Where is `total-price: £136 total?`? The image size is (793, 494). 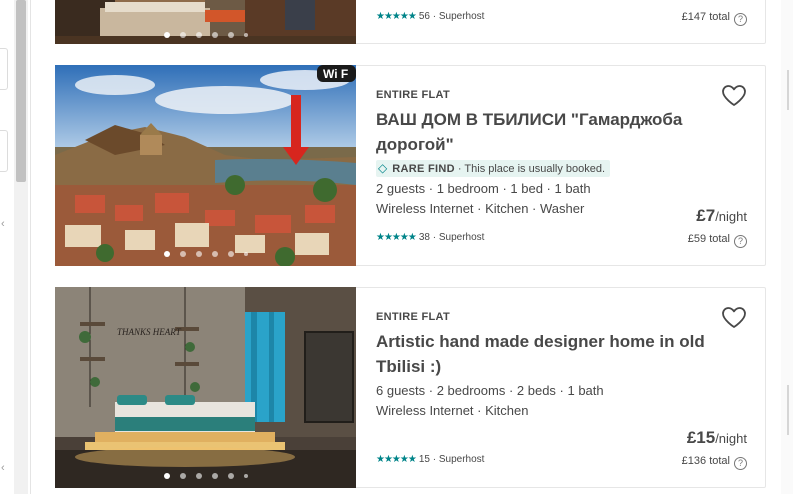
total-price: £136 total? is located at coordinates (714, 462).